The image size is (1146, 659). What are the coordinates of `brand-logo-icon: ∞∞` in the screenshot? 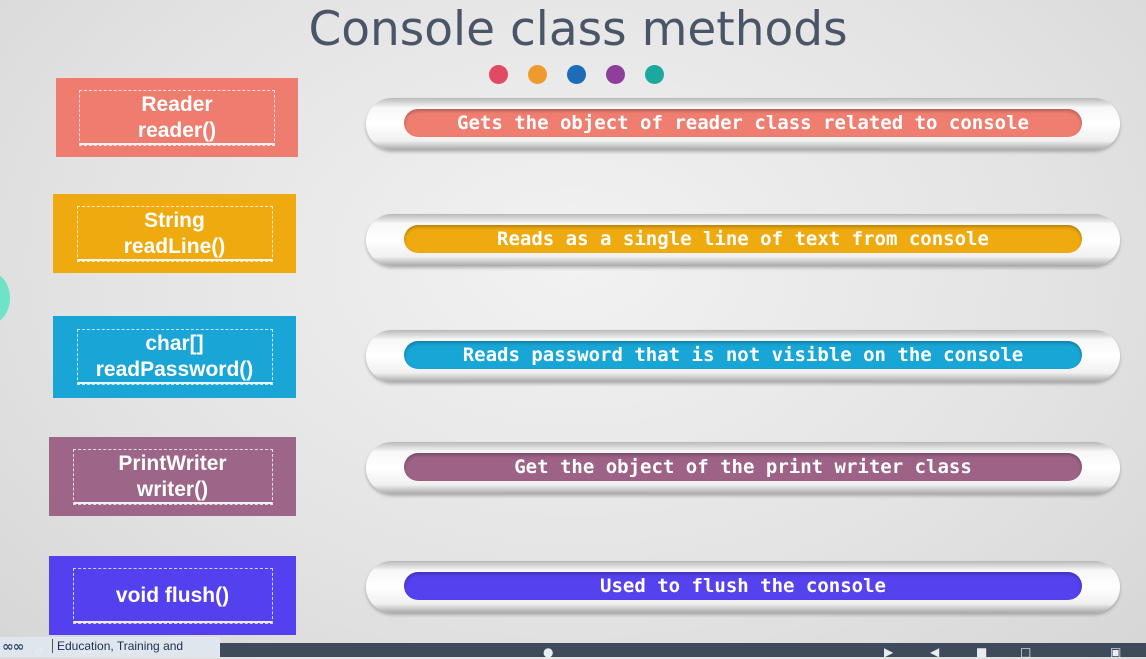 It's located at (13, 647).